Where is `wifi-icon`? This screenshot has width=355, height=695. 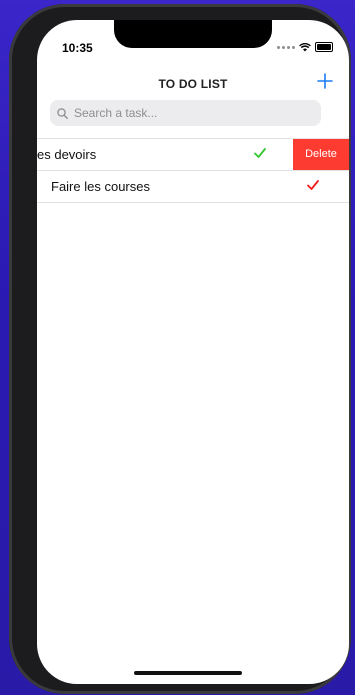
wifi-icon is located at coordinates (305, 46).